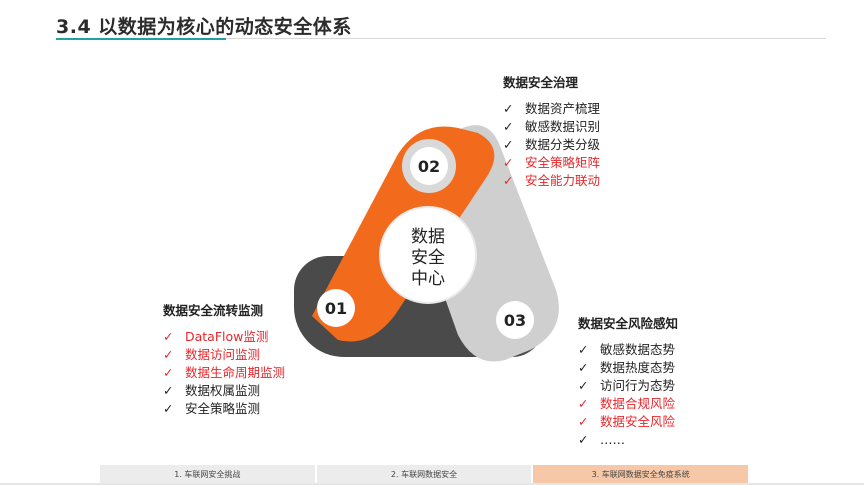  What do you see at coordinates (428, 279) in the screenshot?
I see `center-label-line-3: 中心` at bounding box center [428, 279].